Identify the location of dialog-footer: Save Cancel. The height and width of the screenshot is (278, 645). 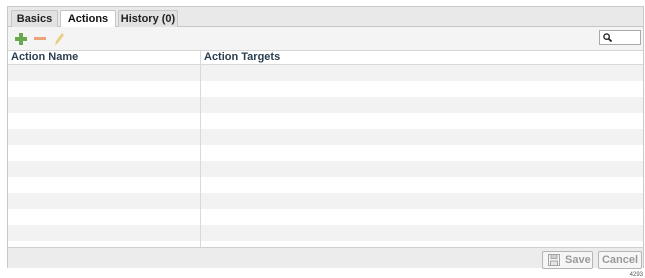
(325, 258).